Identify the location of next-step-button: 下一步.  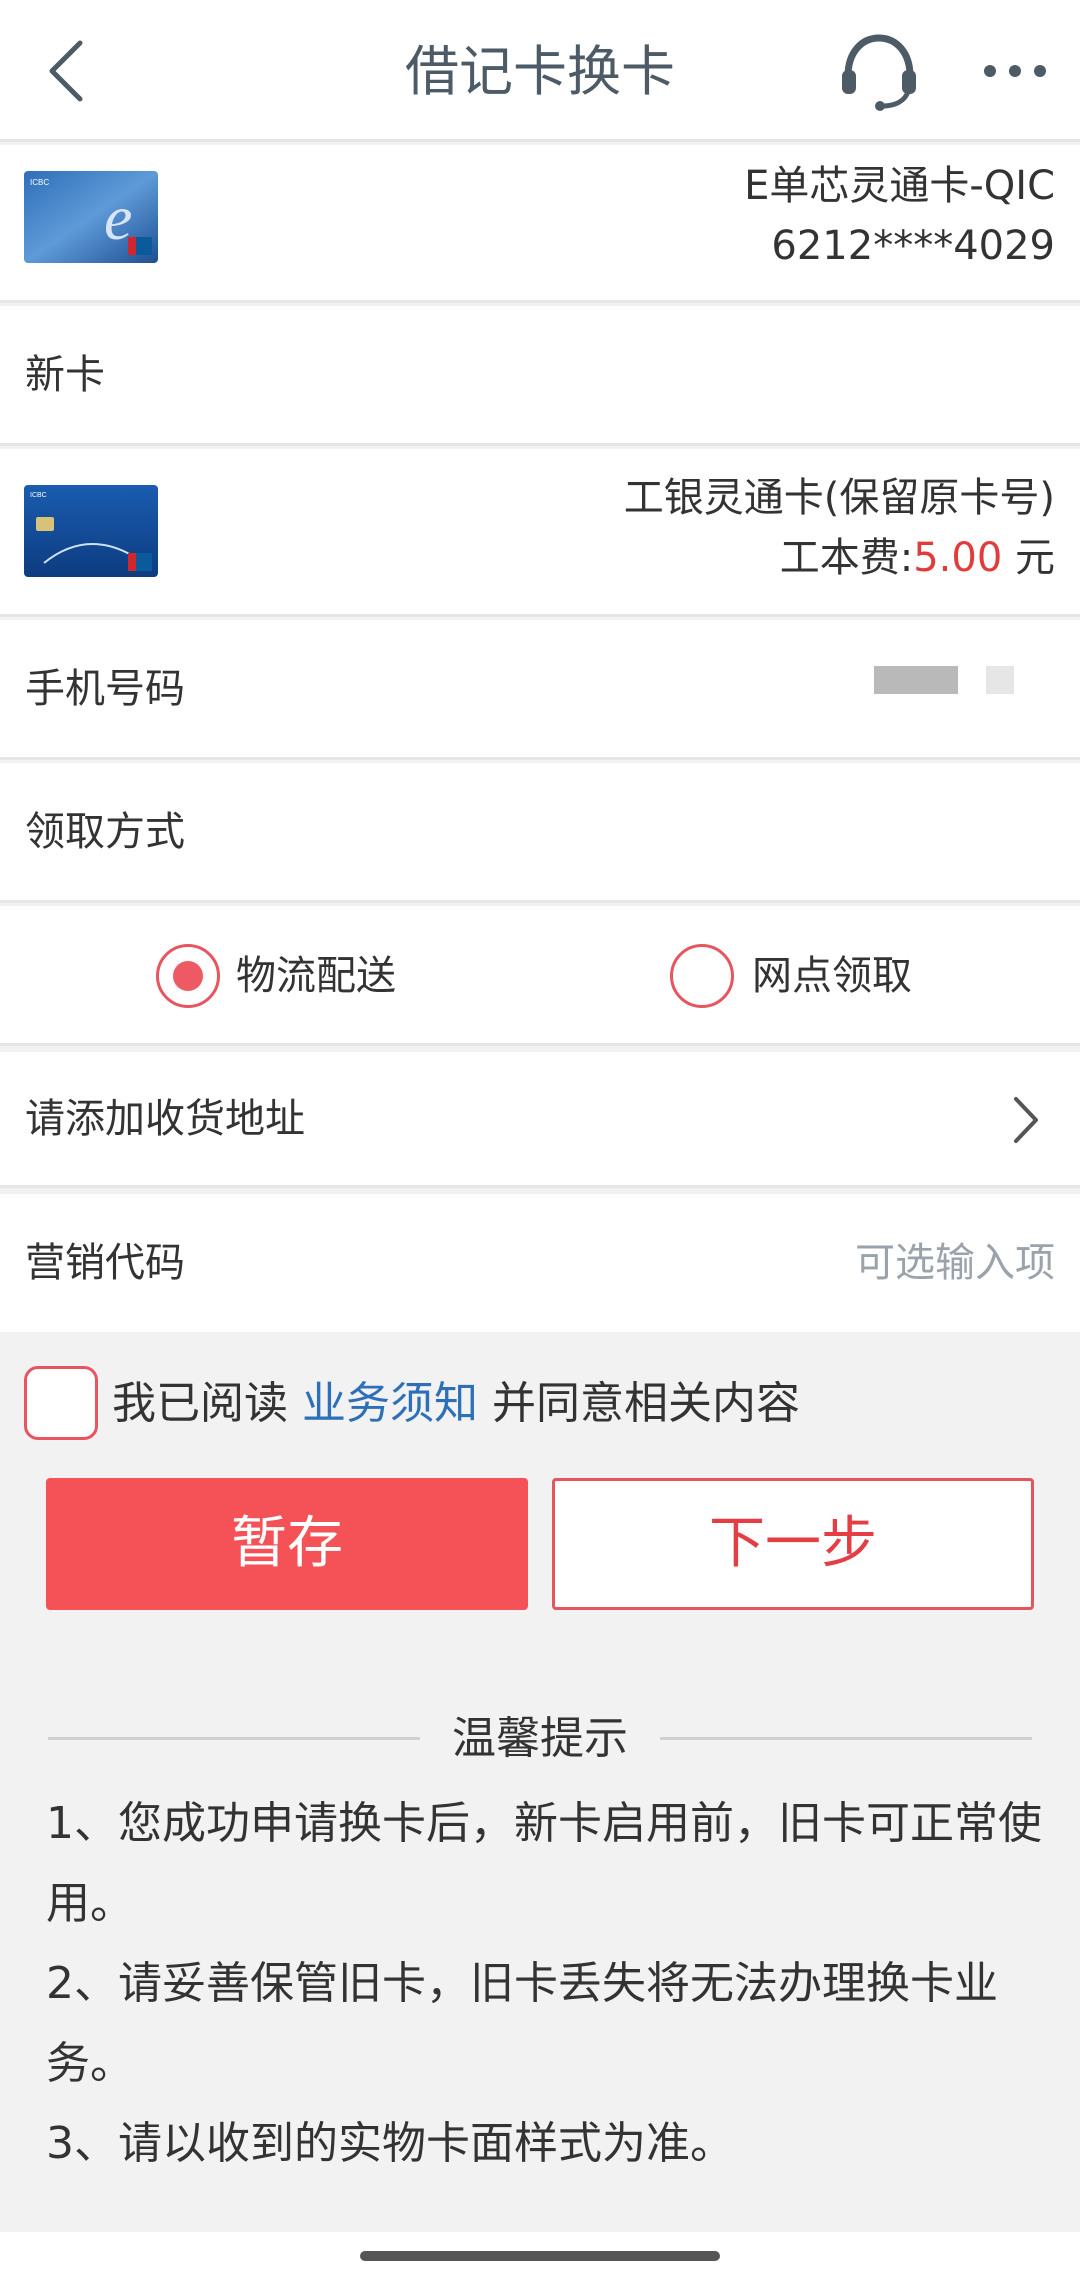
(793, 1544).